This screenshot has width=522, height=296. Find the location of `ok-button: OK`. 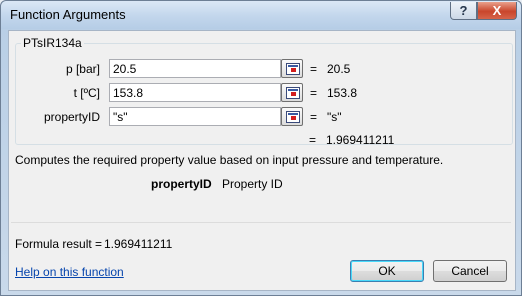

ok-button: OK is located at coordinates (387, 271).